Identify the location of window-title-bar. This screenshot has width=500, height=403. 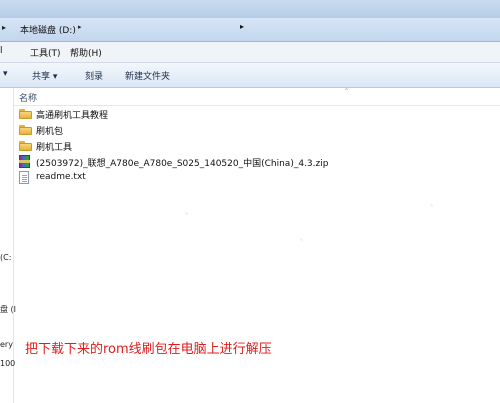
(250, 9).